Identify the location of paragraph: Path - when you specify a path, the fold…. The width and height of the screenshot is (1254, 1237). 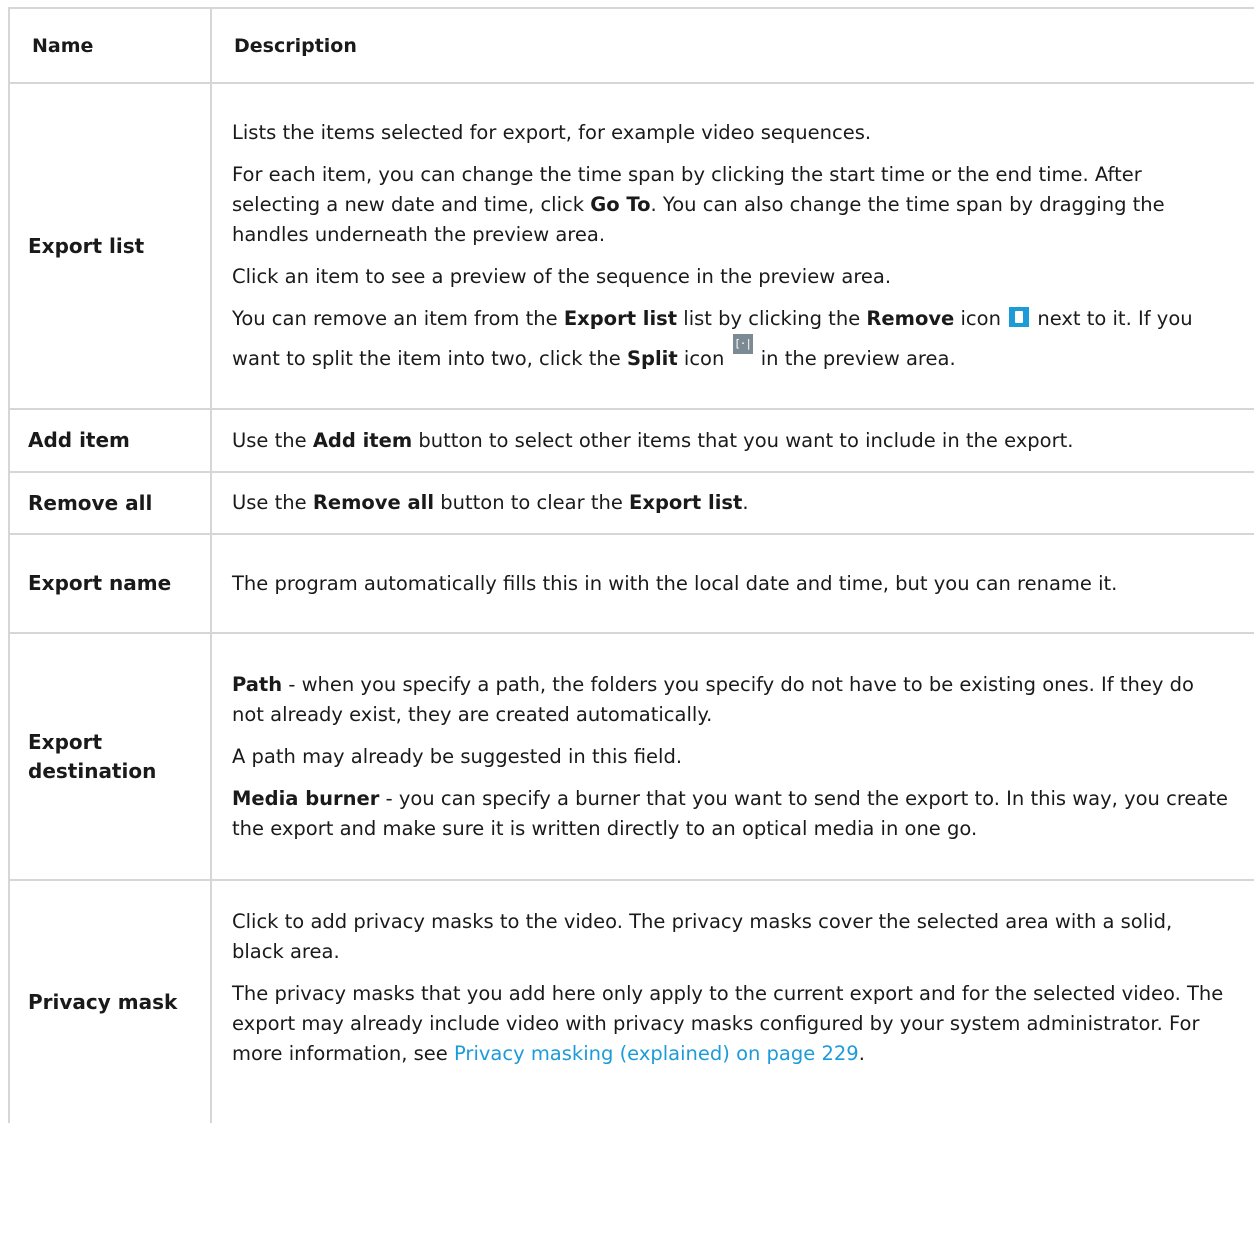
(713, 699).